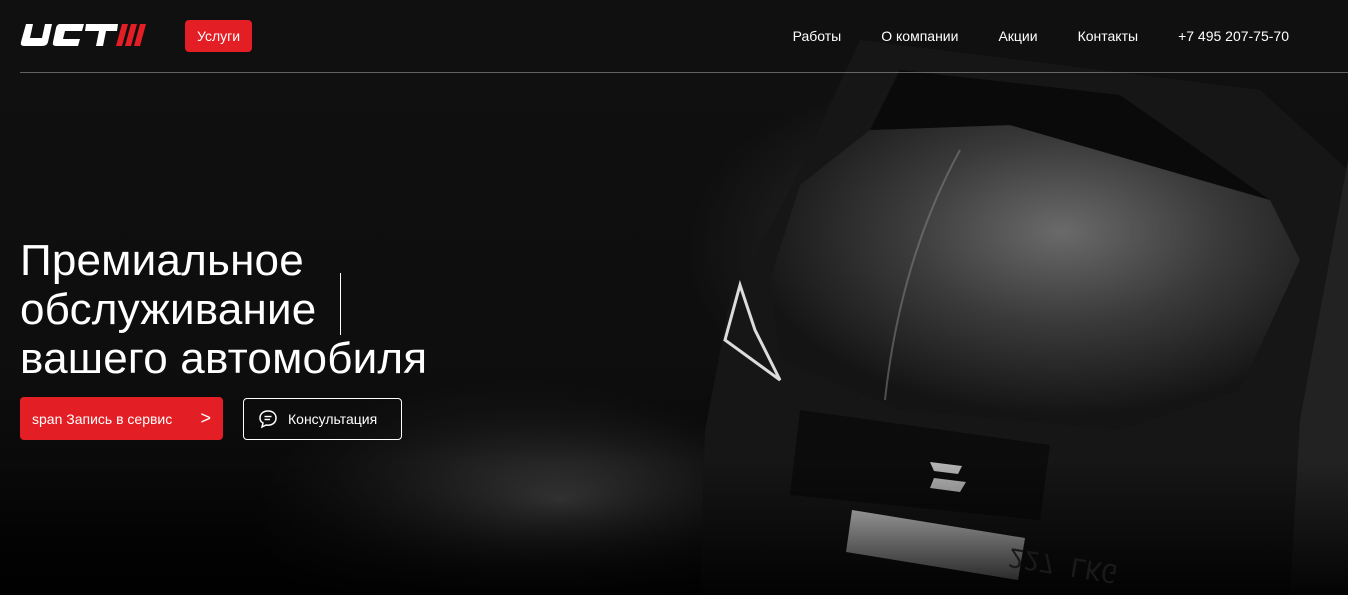  Describe the element at coordinates (1233, 36) in the screenshot. I see `nav-item-phone: +7 495 207-75-70` at that location.